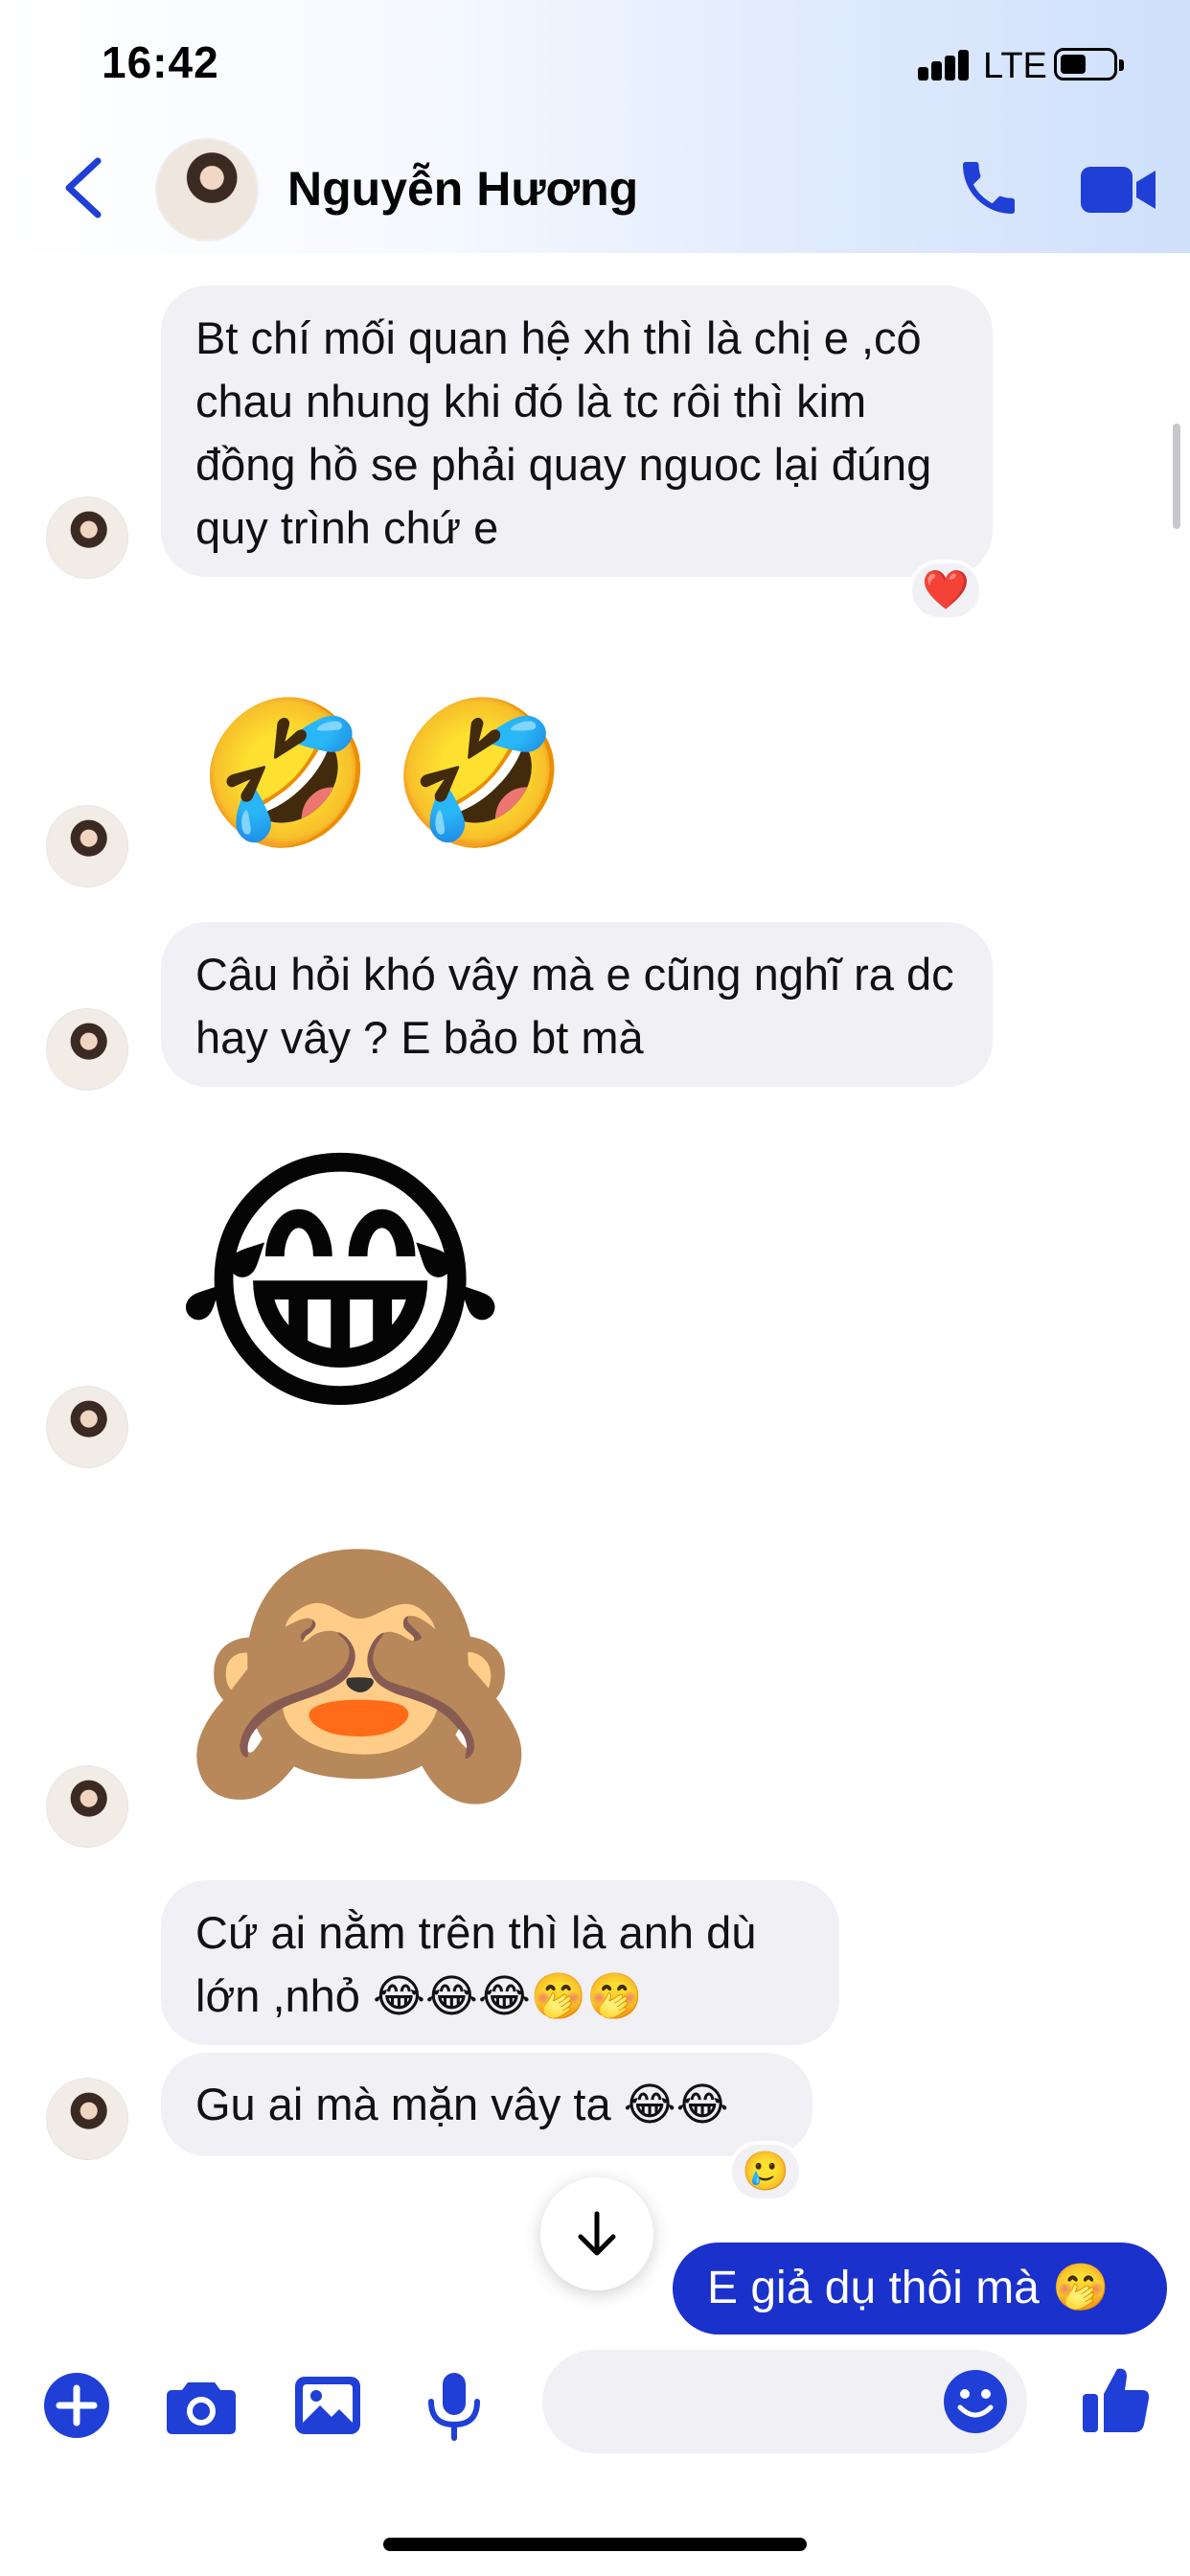 The width and height of the screenshot is (1190, 2576). I want to click on emoji-message: 🤣🤣, so click(391, 774).